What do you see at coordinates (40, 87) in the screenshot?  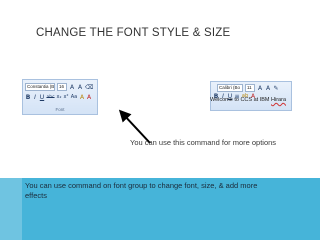 I see `font-name-combo: Constantia (Body` at bounding box center [40, 87].